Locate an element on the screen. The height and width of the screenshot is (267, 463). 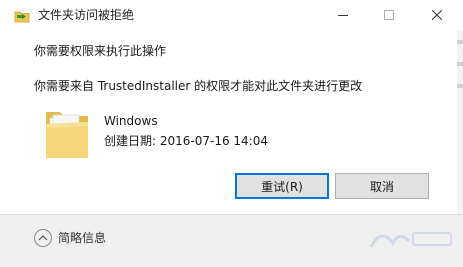
close-button is located at coordinates (437, 15).